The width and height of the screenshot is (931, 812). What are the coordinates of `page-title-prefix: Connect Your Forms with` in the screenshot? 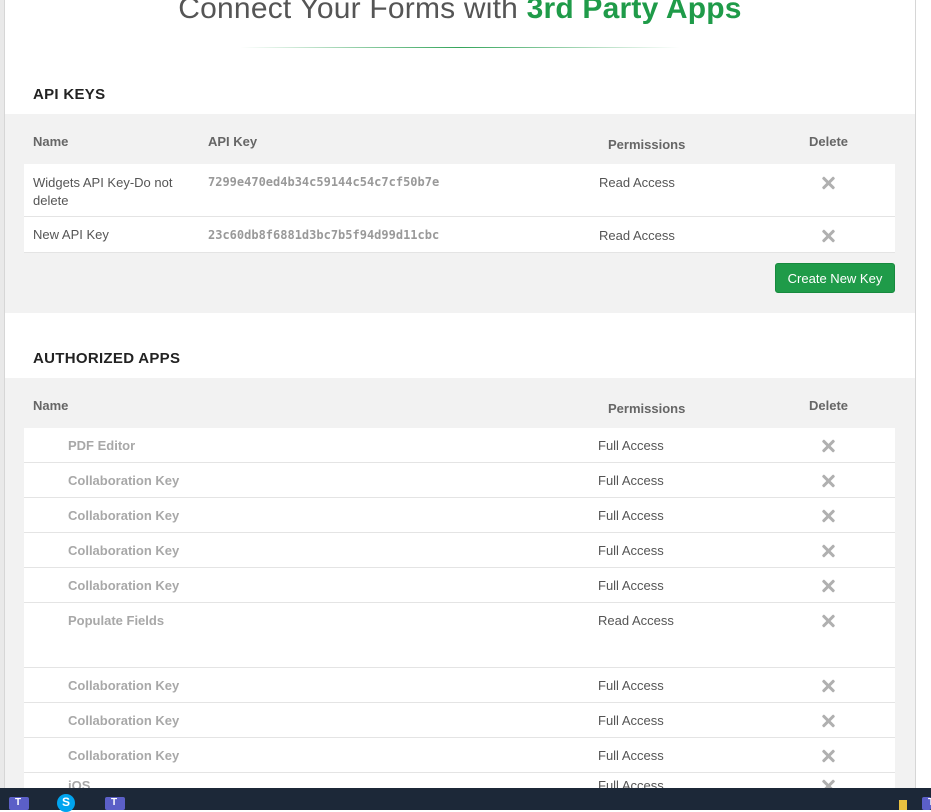 It's located at (352, 12).